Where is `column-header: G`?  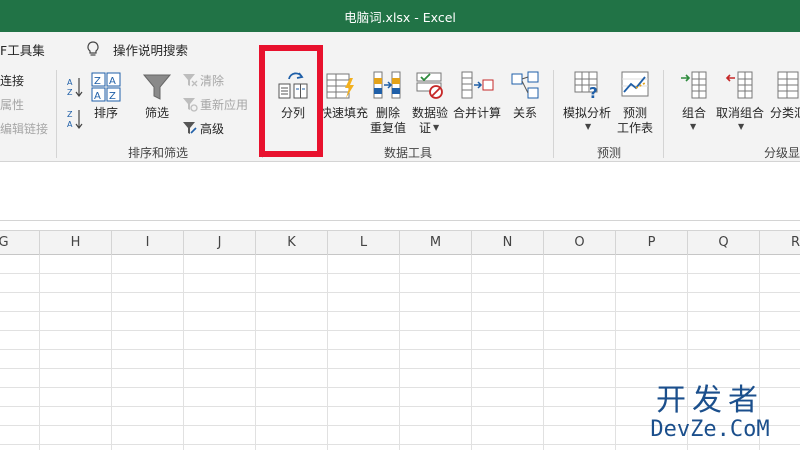
column-header: G is located at coordinates (20, 243).